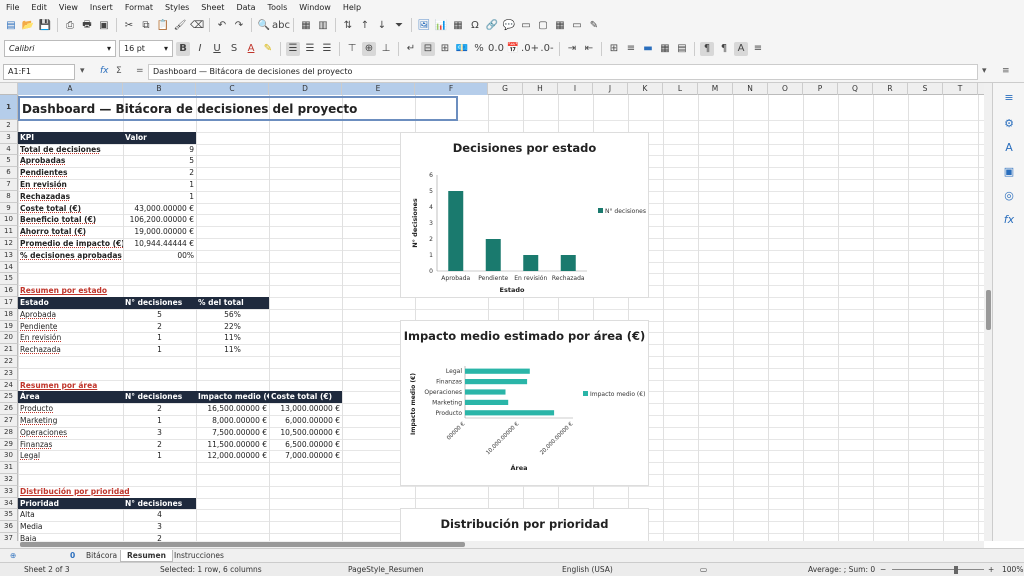 Image resolution: width=1024 pixels, height=576 pixels. What do you see at coordinates (60, 48) in the screenshot?
I see `font-name-box: Calibri ▾` at bounding box center [60, 48].